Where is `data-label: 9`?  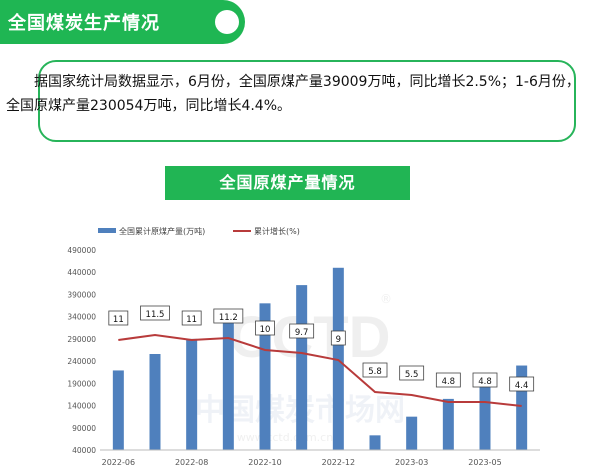 data-label: 9 is located at coordinates (338, 340).